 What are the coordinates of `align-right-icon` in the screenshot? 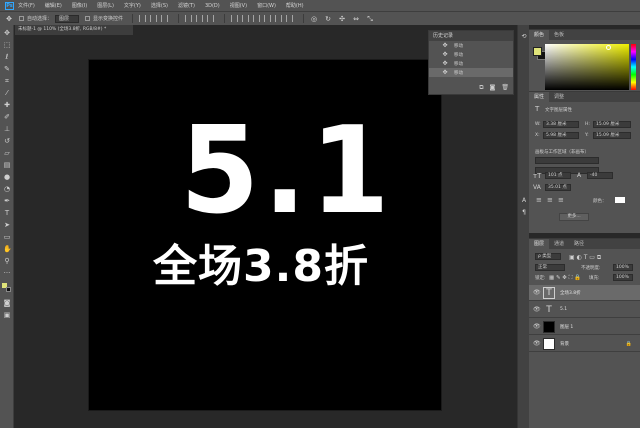 It's located at (165, 18).